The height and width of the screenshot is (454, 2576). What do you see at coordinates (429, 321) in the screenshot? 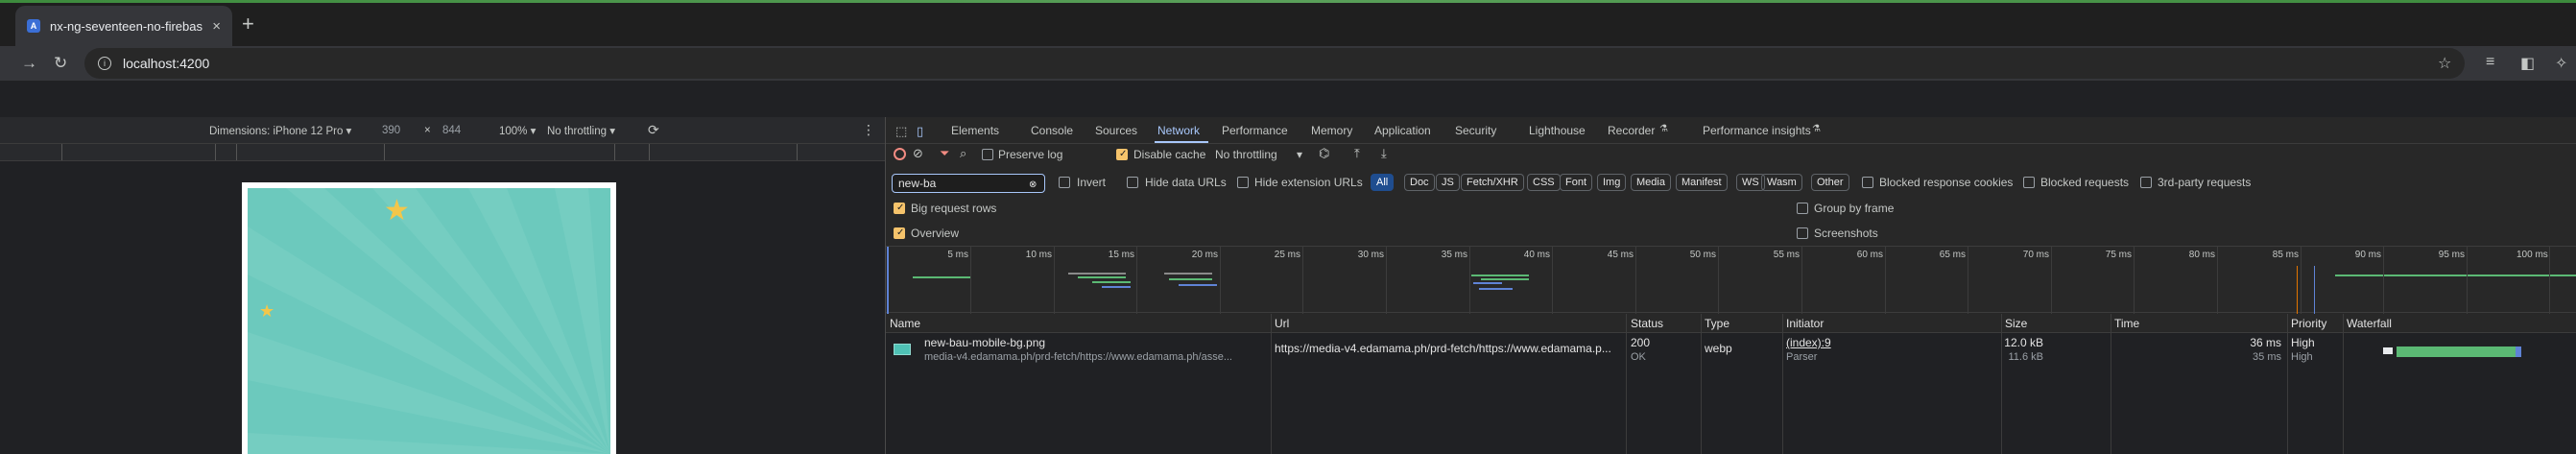
I see `sunburst-rays` at bounding box center [429, 321].